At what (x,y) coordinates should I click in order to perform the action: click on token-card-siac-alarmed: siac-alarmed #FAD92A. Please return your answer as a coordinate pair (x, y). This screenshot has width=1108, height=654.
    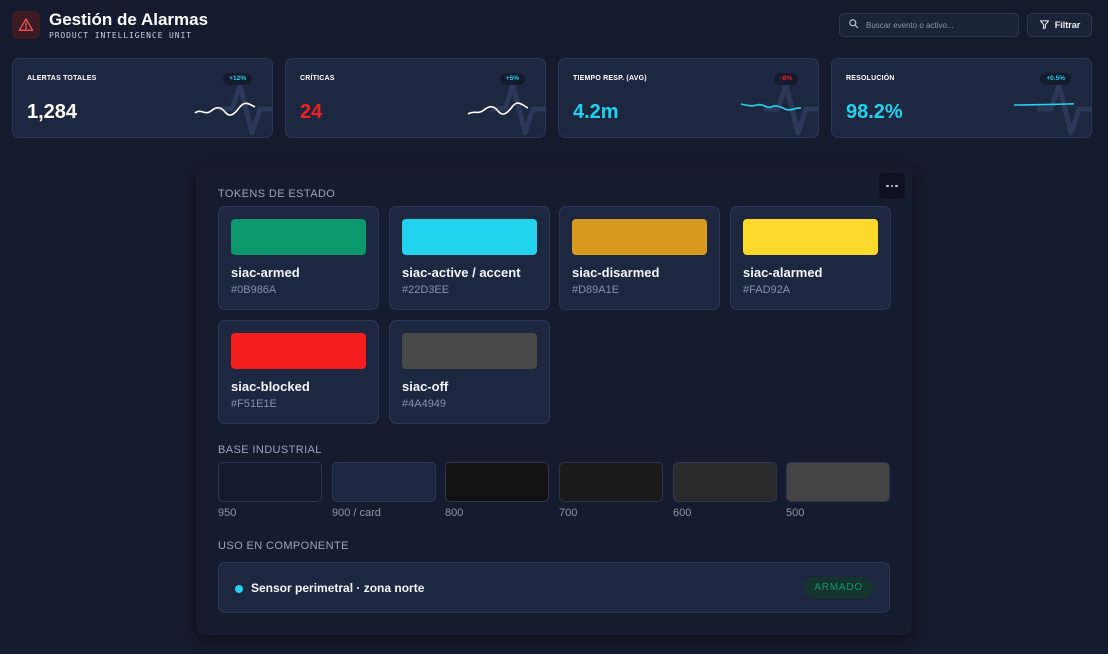
    Looking at the image, I should click on (810, 258).